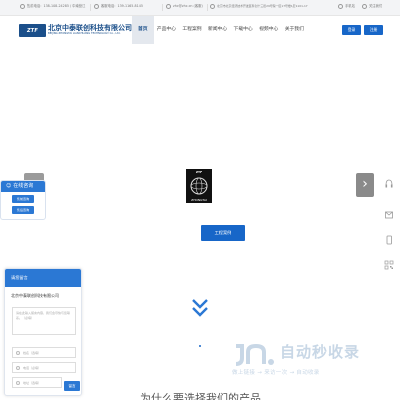 This screenshot has width=400, height=400. I want to click on watermark-brand: 自动秒收录, so click(320, 352).